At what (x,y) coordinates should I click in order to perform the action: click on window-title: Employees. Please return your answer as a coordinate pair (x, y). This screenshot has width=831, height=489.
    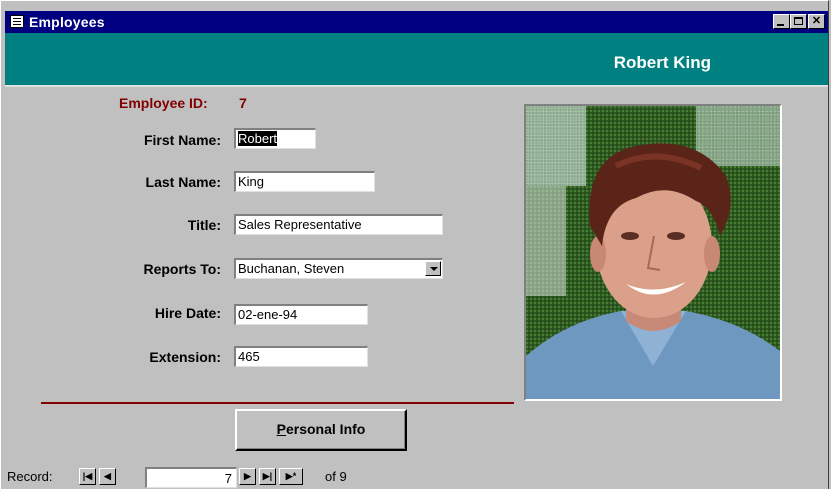
    Looking at the image, I should click on (67, 22).